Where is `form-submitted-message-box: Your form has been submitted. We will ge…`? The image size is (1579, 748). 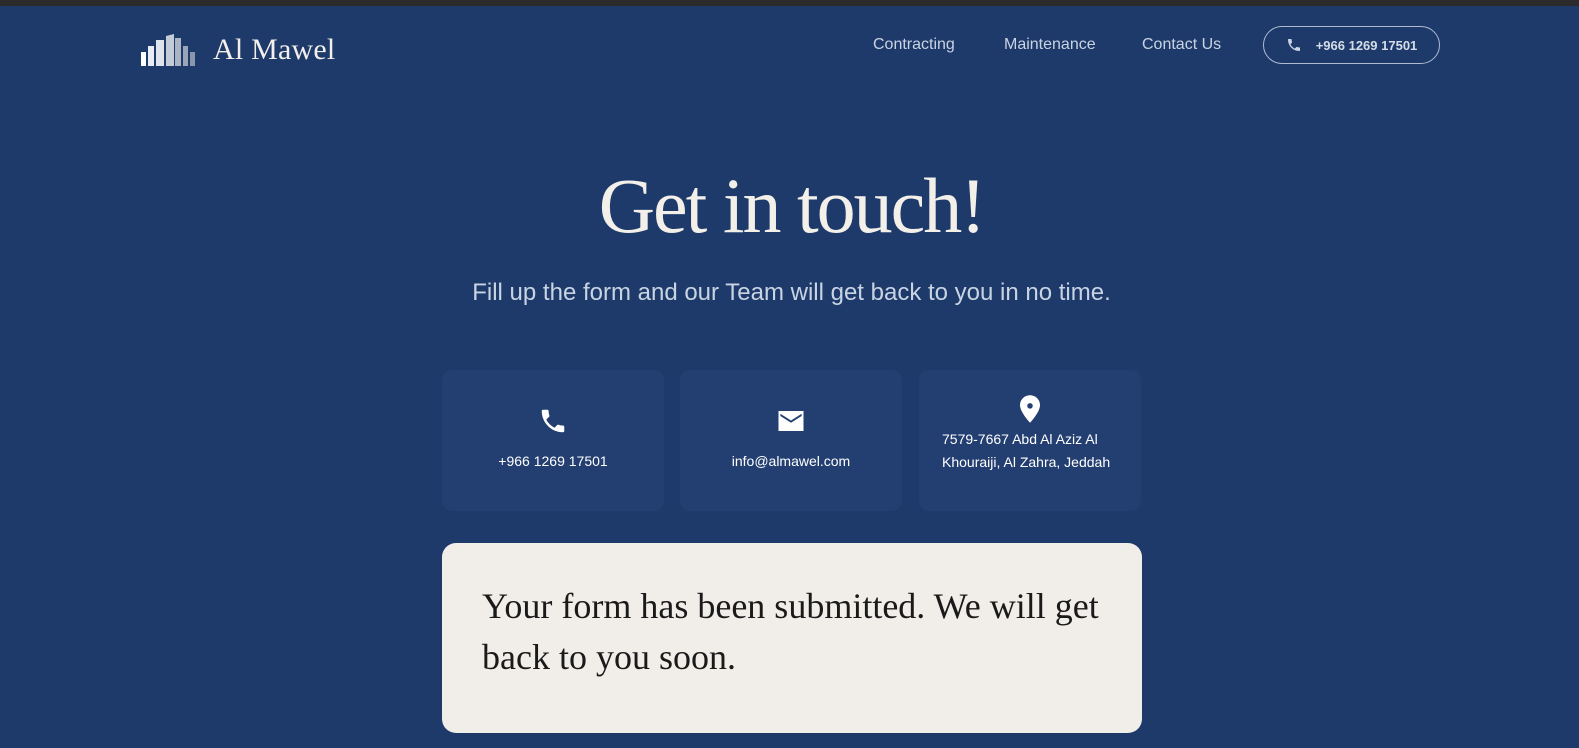 form-submitted-message-box: Your form has been submitted. We will ge… is located at coordinates (792, 638).